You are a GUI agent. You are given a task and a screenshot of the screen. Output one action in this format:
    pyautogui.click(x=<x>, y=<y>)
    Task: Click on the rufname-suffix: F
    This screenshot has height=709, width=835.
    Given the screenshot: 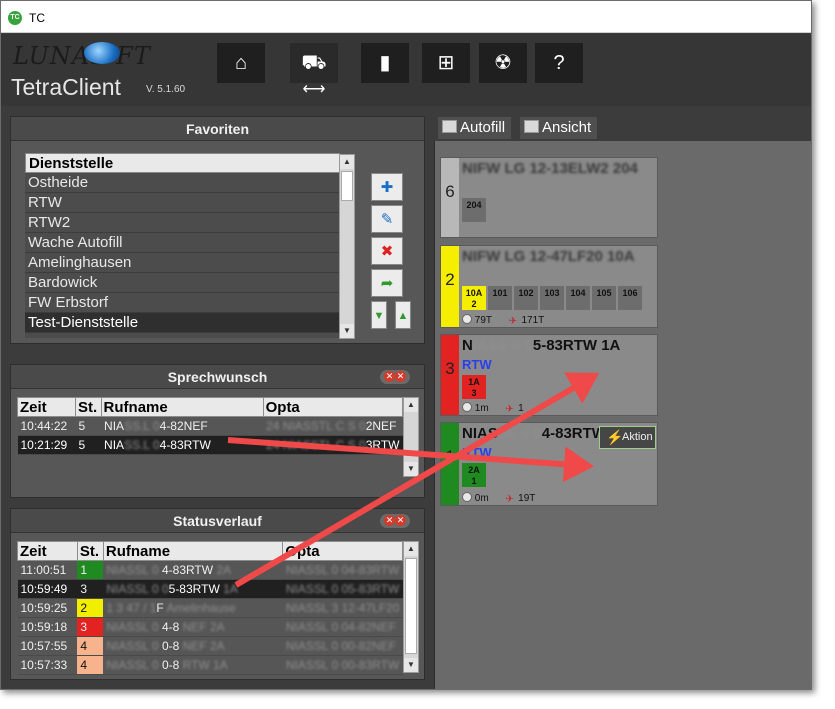 What is the action you would take?
    pyautogui.click(x=160, y=608)
    